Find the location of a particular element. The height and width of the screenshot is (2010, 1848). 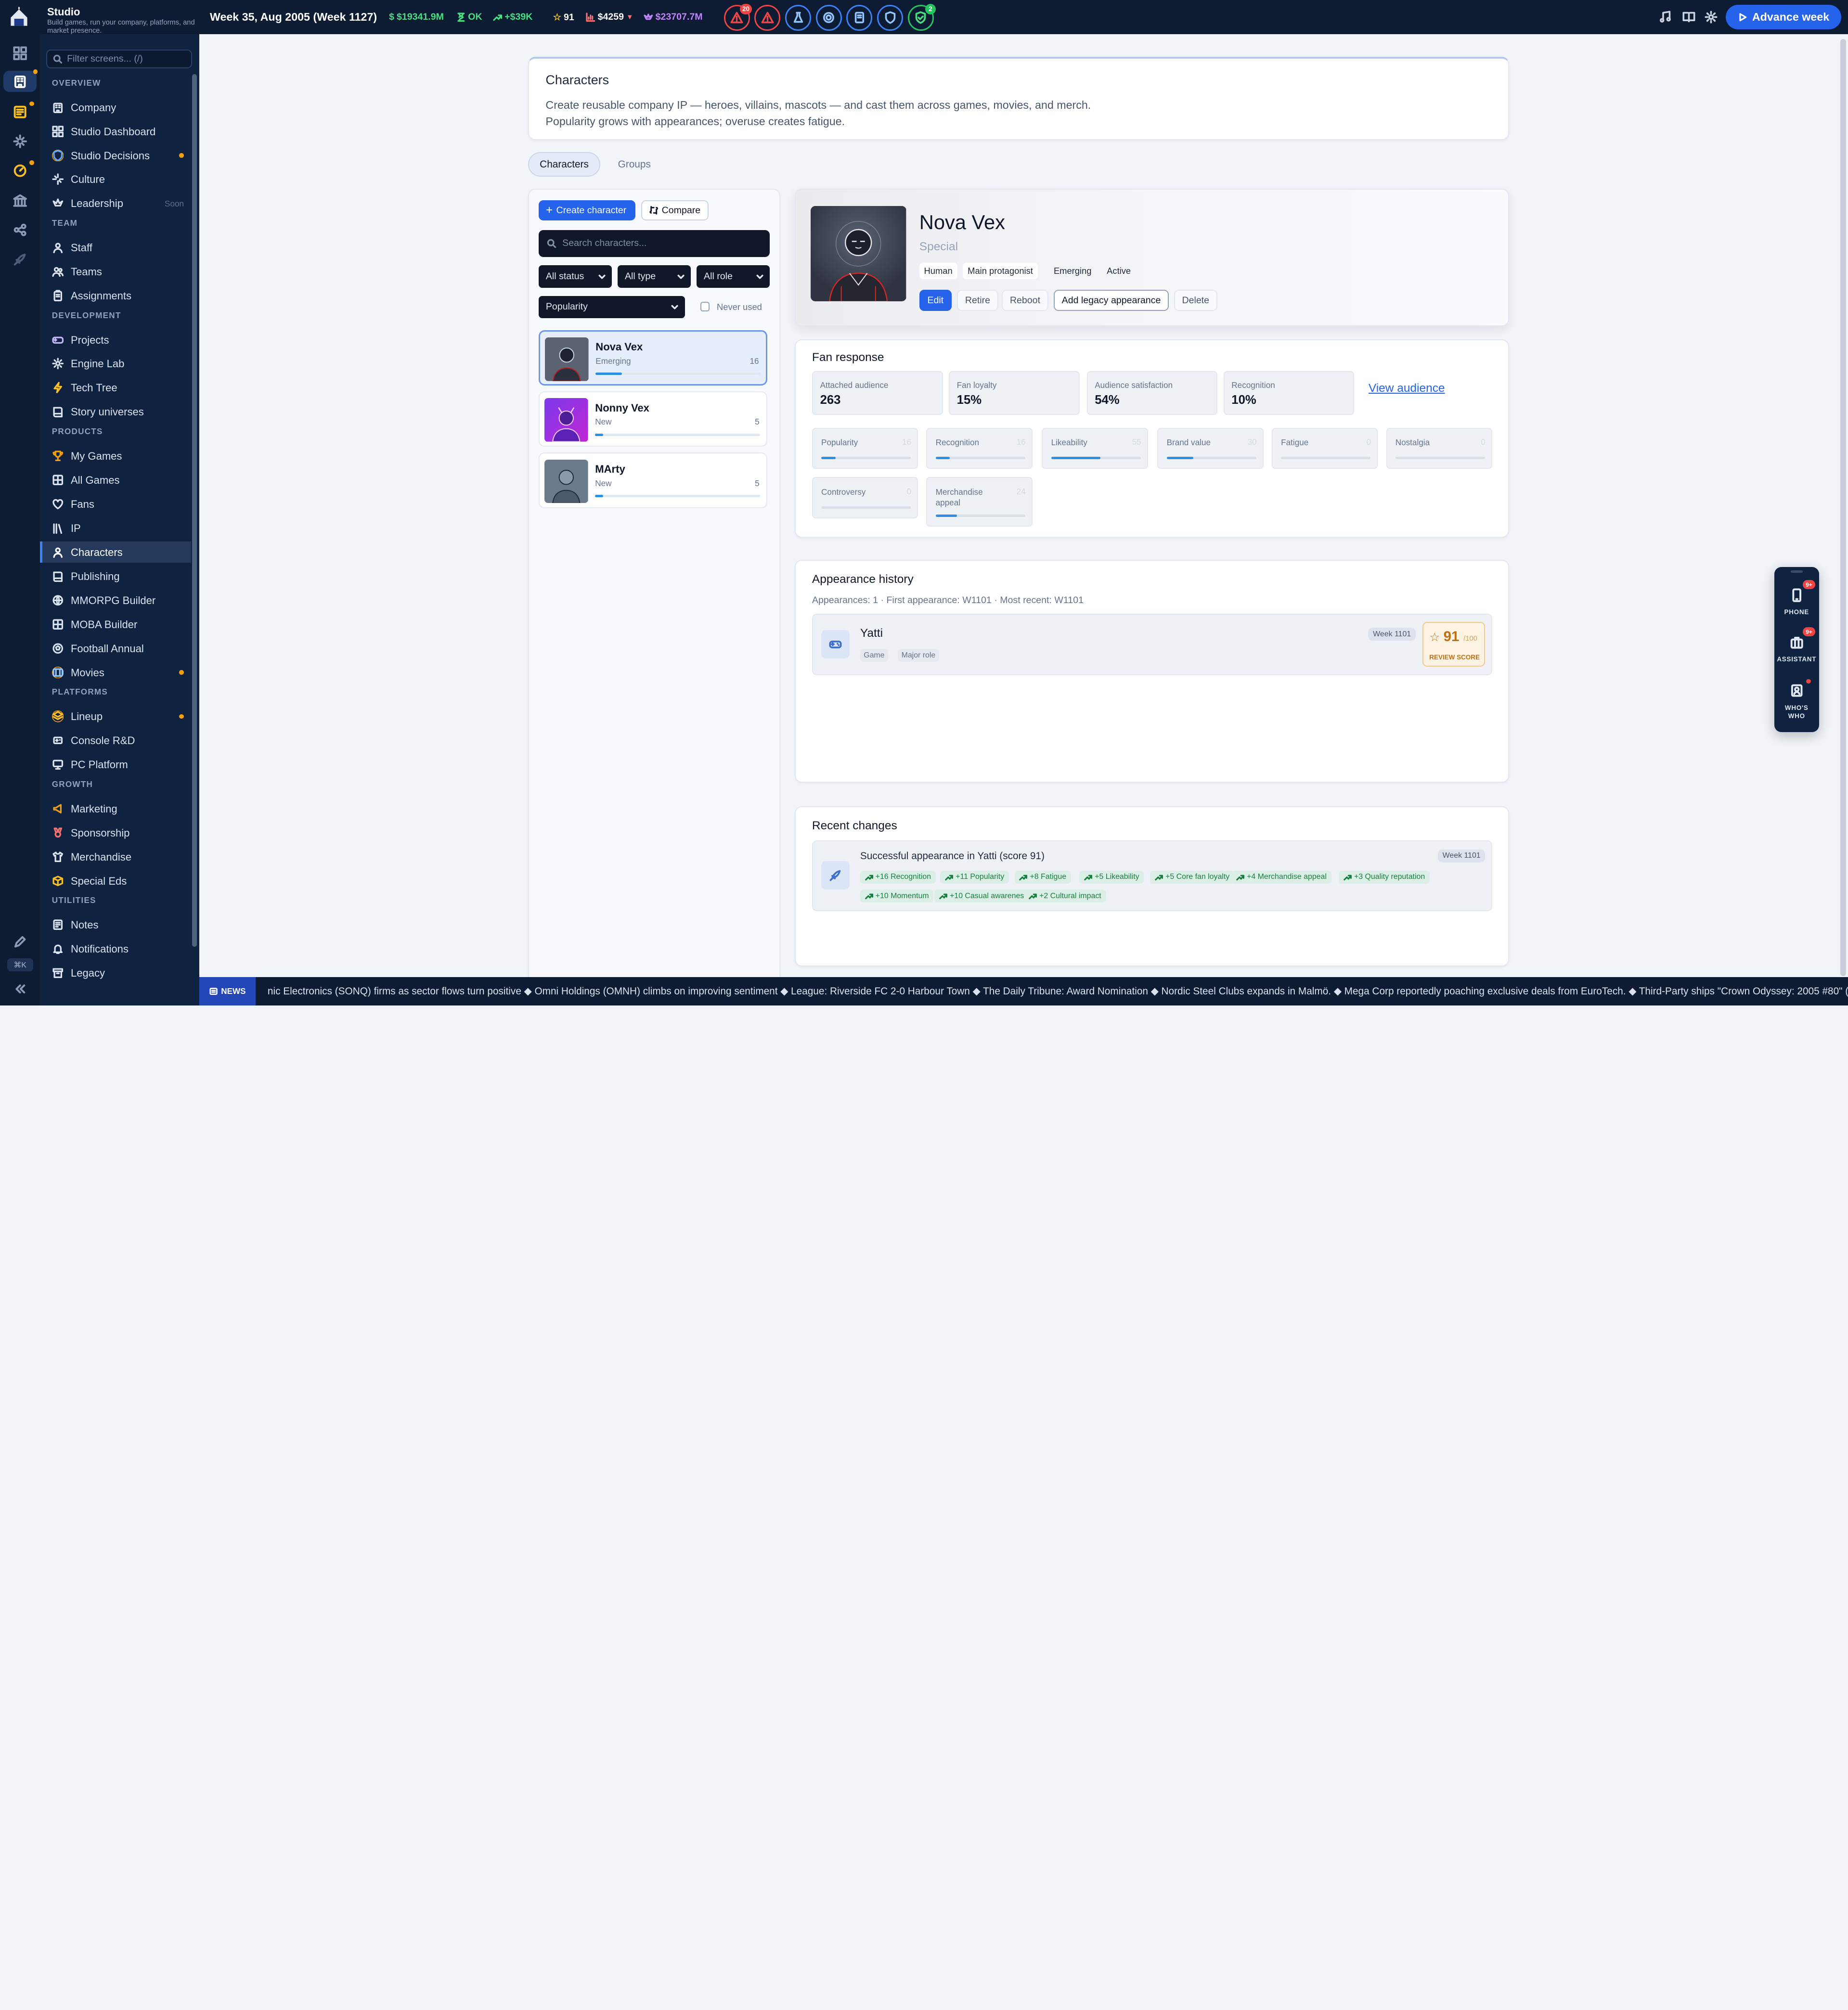

sidebar-item-legacy: Legacy is located at coordinates (116, 973).